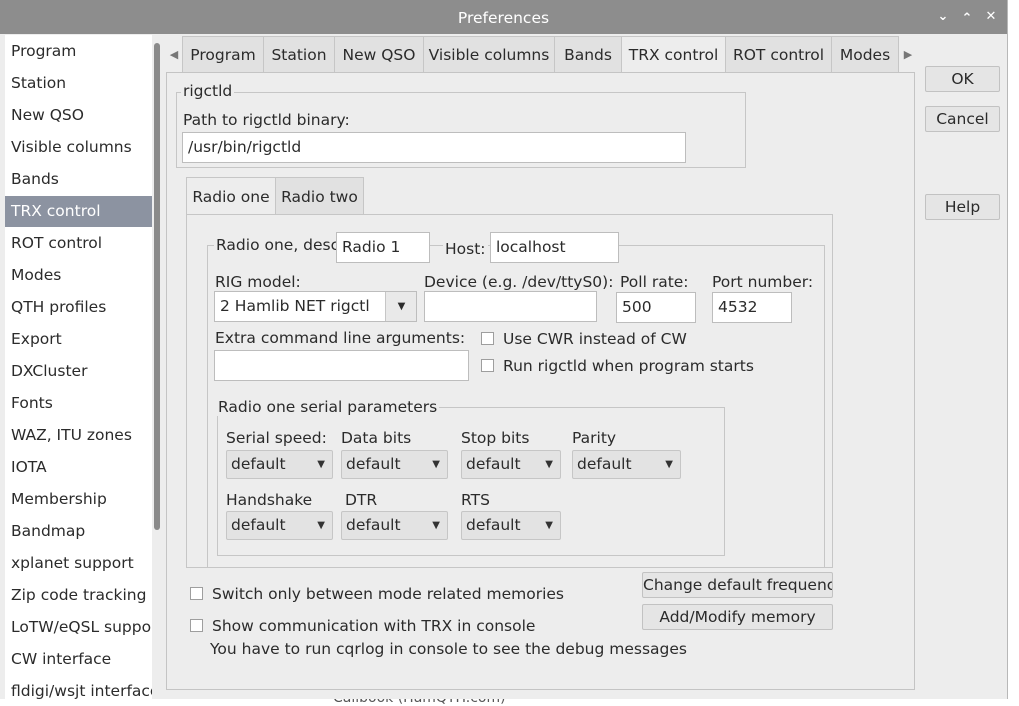  What do you see at coordinates (196, 593) in the screenshot?
I see `switch-memories-checkbox` at bounding box center [196, 593].